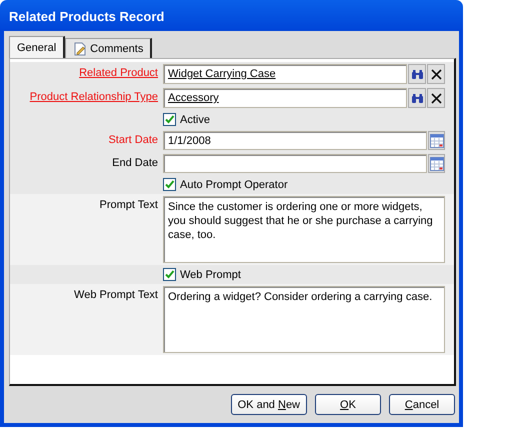 This screenshot has height=435, width=528. I want to click on text-area: Ordering a widget? Consider ordering a carrying case., so click(304, 319).